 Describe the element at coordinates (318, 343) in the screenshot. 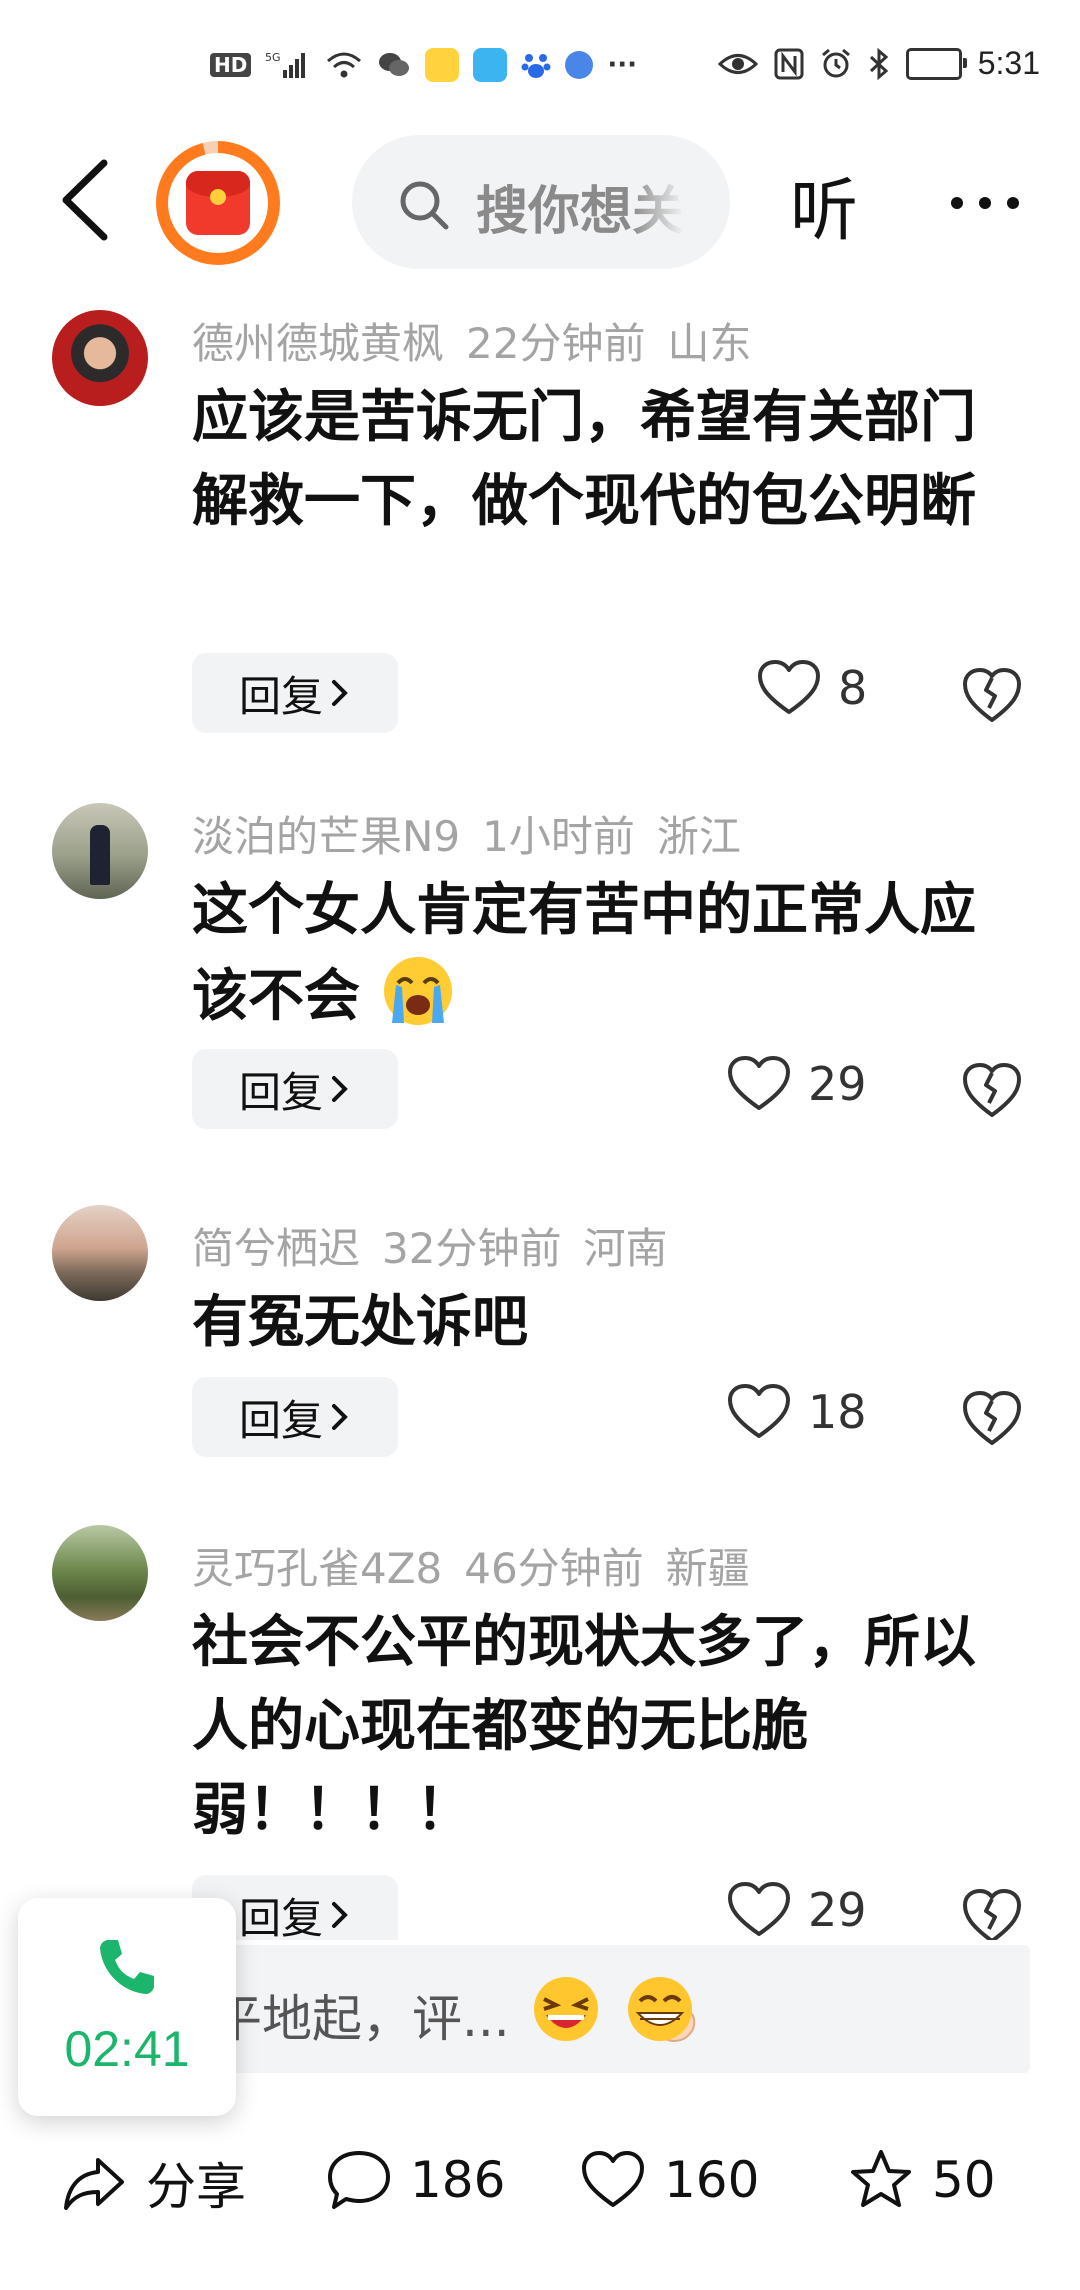

I see `comment-username: 德州德城黄枫` at that location.